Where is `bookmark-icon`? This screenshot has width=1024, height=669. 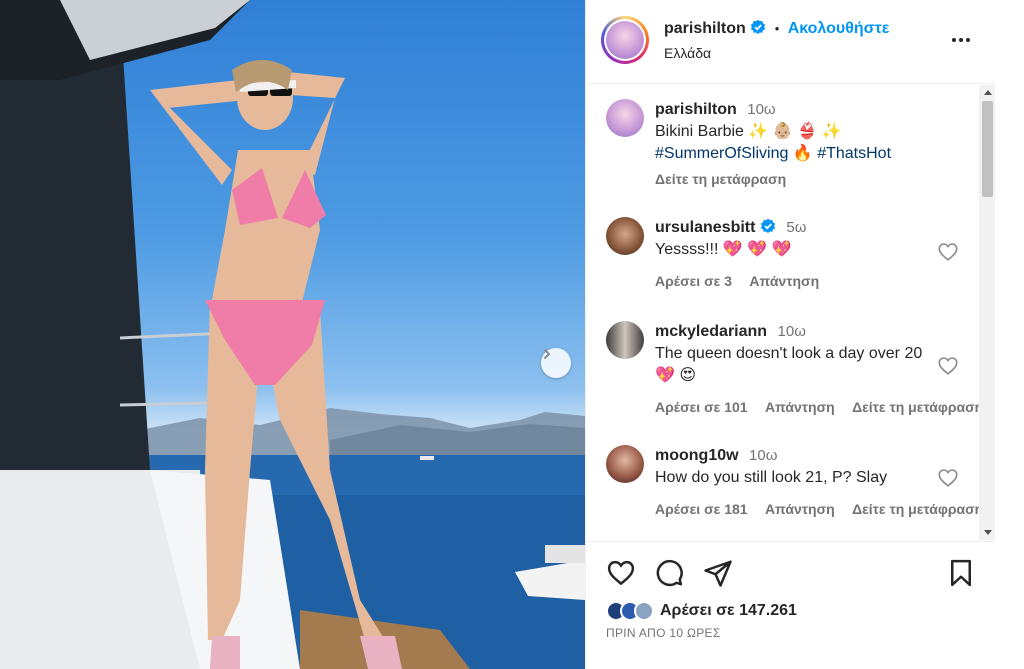 bookmark-icon is located at coordinates (961, 573).